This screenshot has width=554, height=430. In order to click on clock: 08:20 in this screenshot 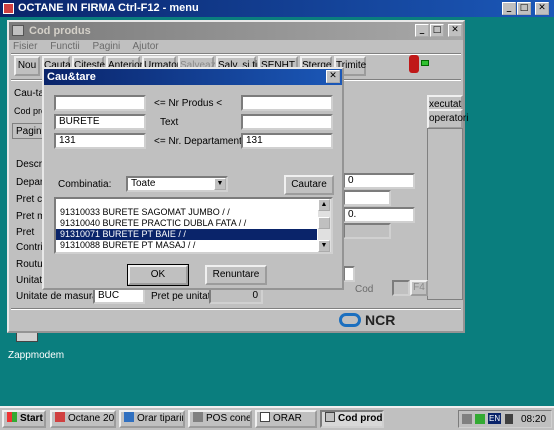, I will do `click(534, 419)`.